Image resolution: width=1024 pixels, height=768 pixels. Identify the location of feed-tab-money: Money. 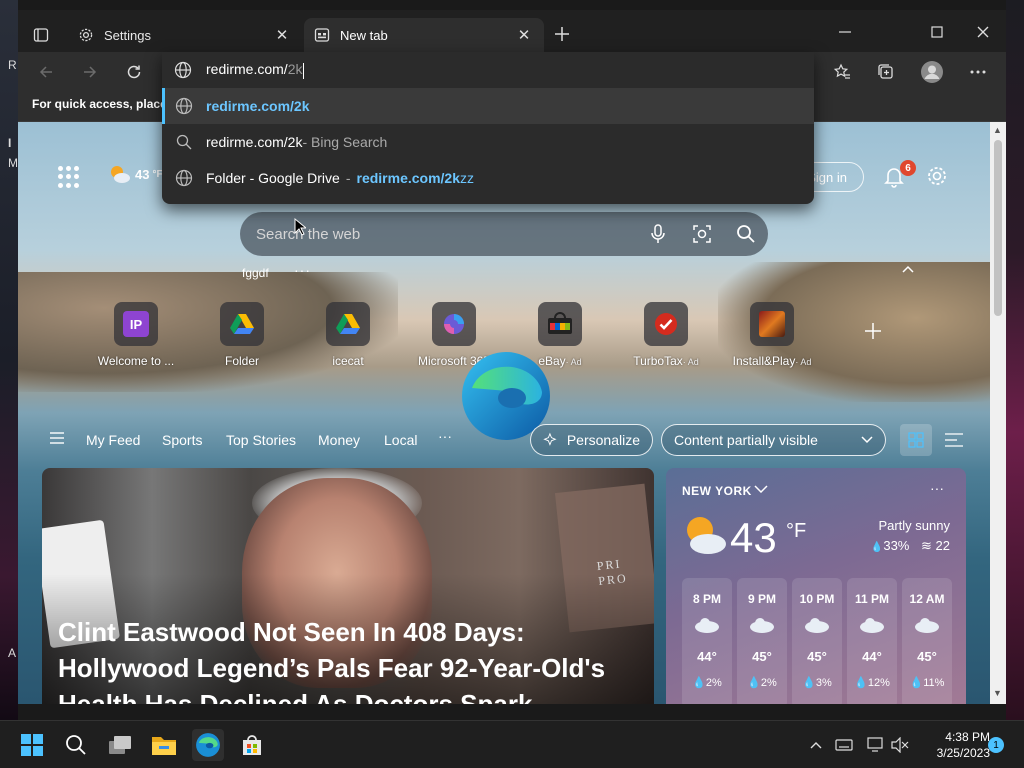
(339, 440).